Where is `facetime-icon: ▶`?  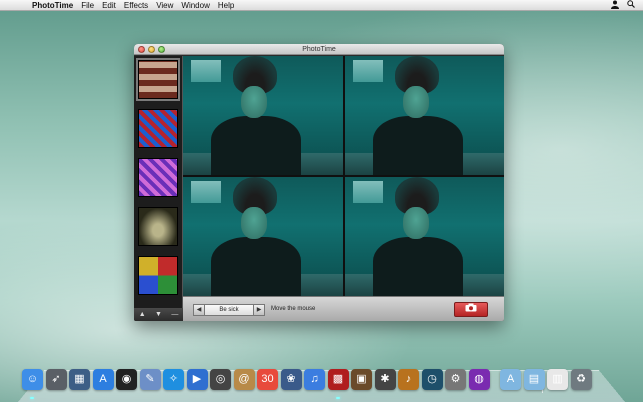
facetime-icon: ▶ is located at coordinates (197, 379).